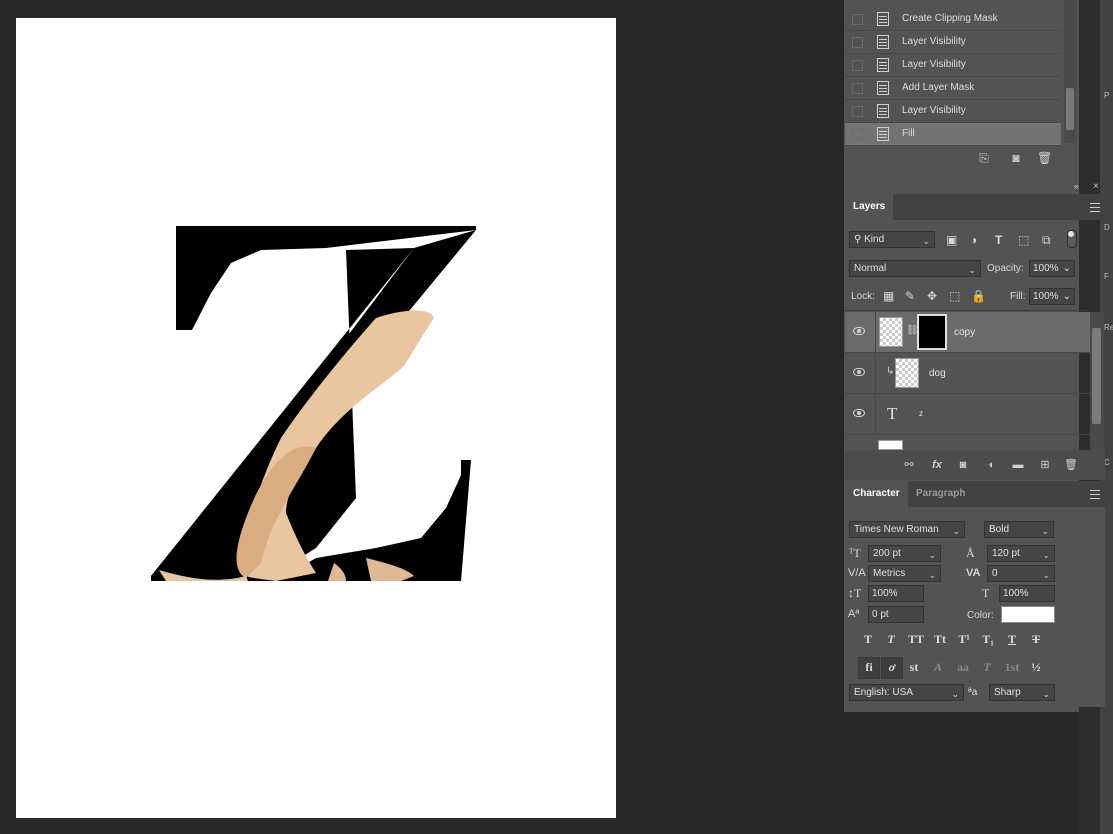  What do you see at coordinates (890, 445) in the screenshot?
I see `background-layer-thumbnail` at bounding box center [890, 445].